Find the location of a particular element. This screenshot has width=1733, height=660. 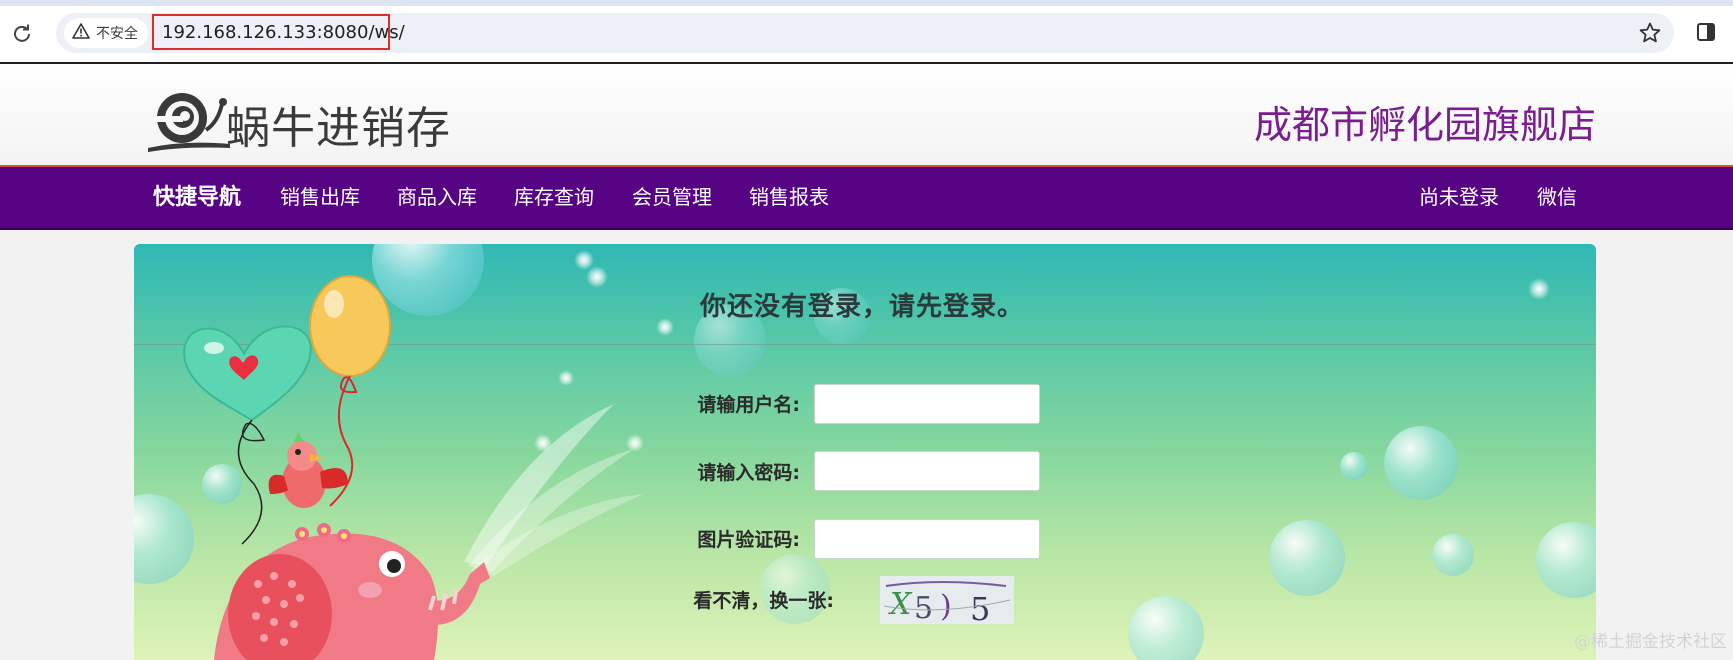

nav-item-member-management: 会员管理 is located at coordinates (672, 197).